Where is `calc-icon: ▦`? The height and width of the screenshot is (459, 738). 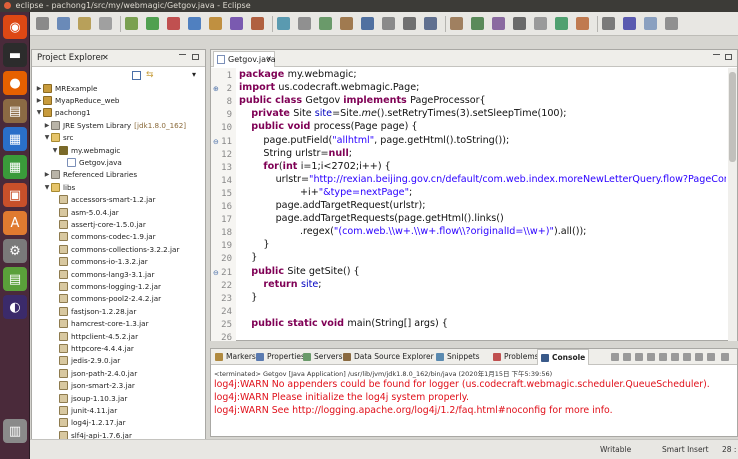
calc-icon: ▦ is located at coordinates (15, 167).